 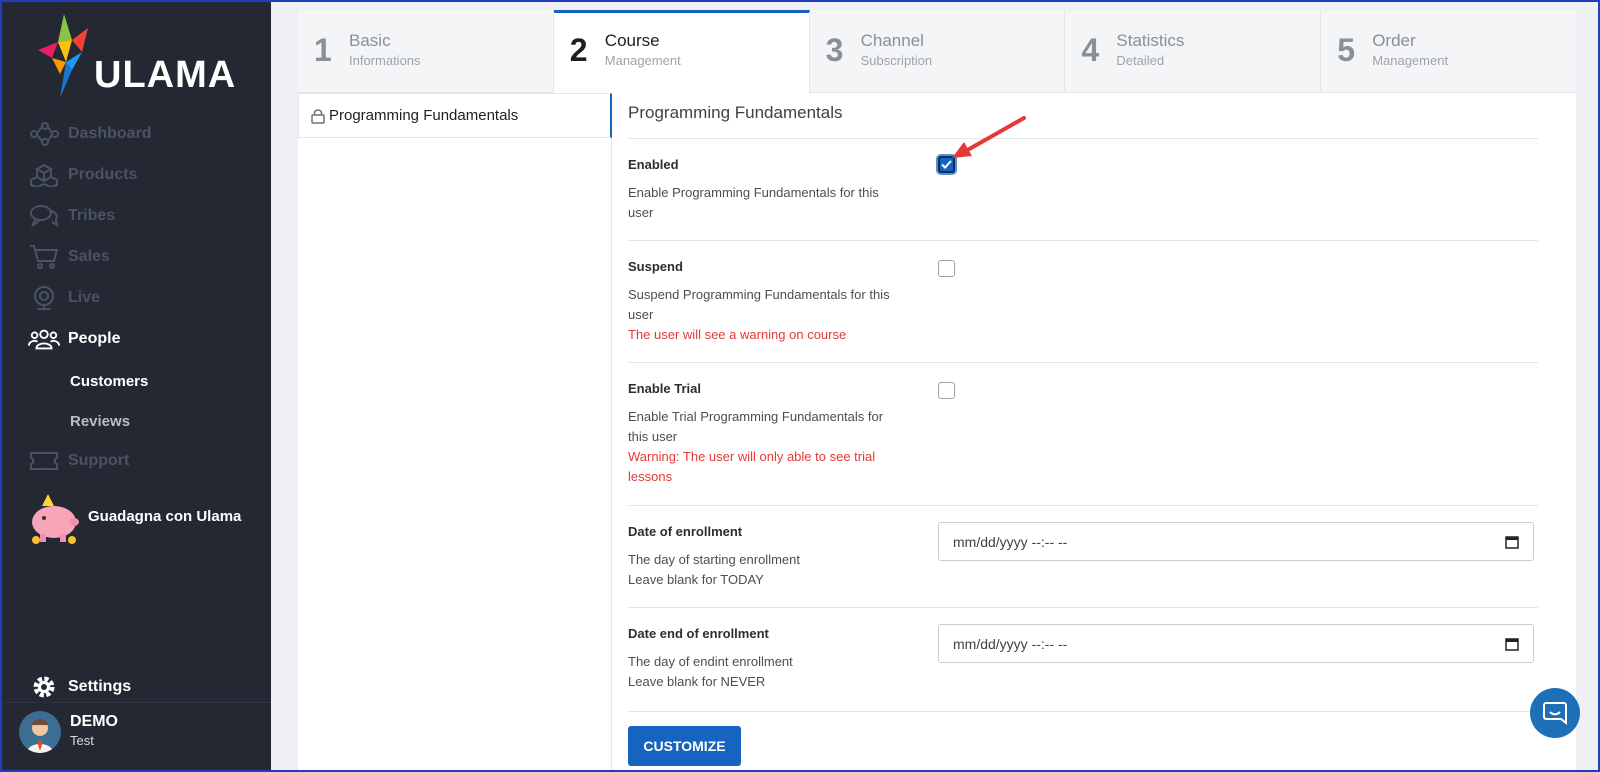 I want to click on enroll-start-desc-line2: Leave blank for TODAY, so click(x=696, y=579).